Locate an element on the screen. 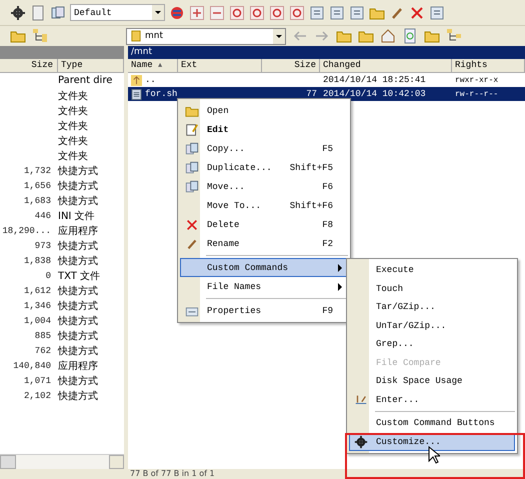 The image size is (525, 479). file-size: 1,656 is located at coordinates (37, 185).